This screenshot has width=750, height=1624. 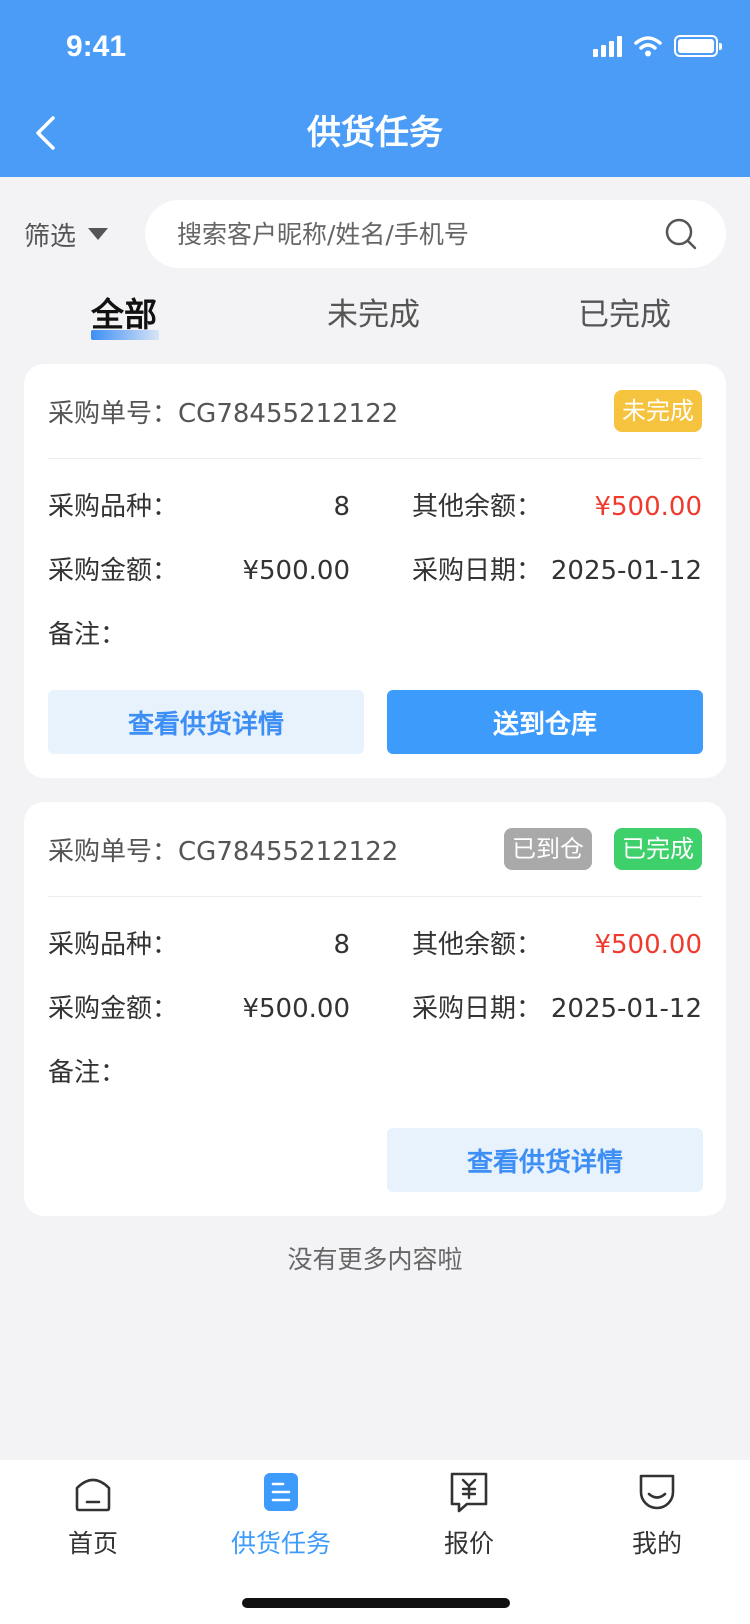 I want to click on tabbar-label-tasks: 供货任务, so click(x=280, y=1543).